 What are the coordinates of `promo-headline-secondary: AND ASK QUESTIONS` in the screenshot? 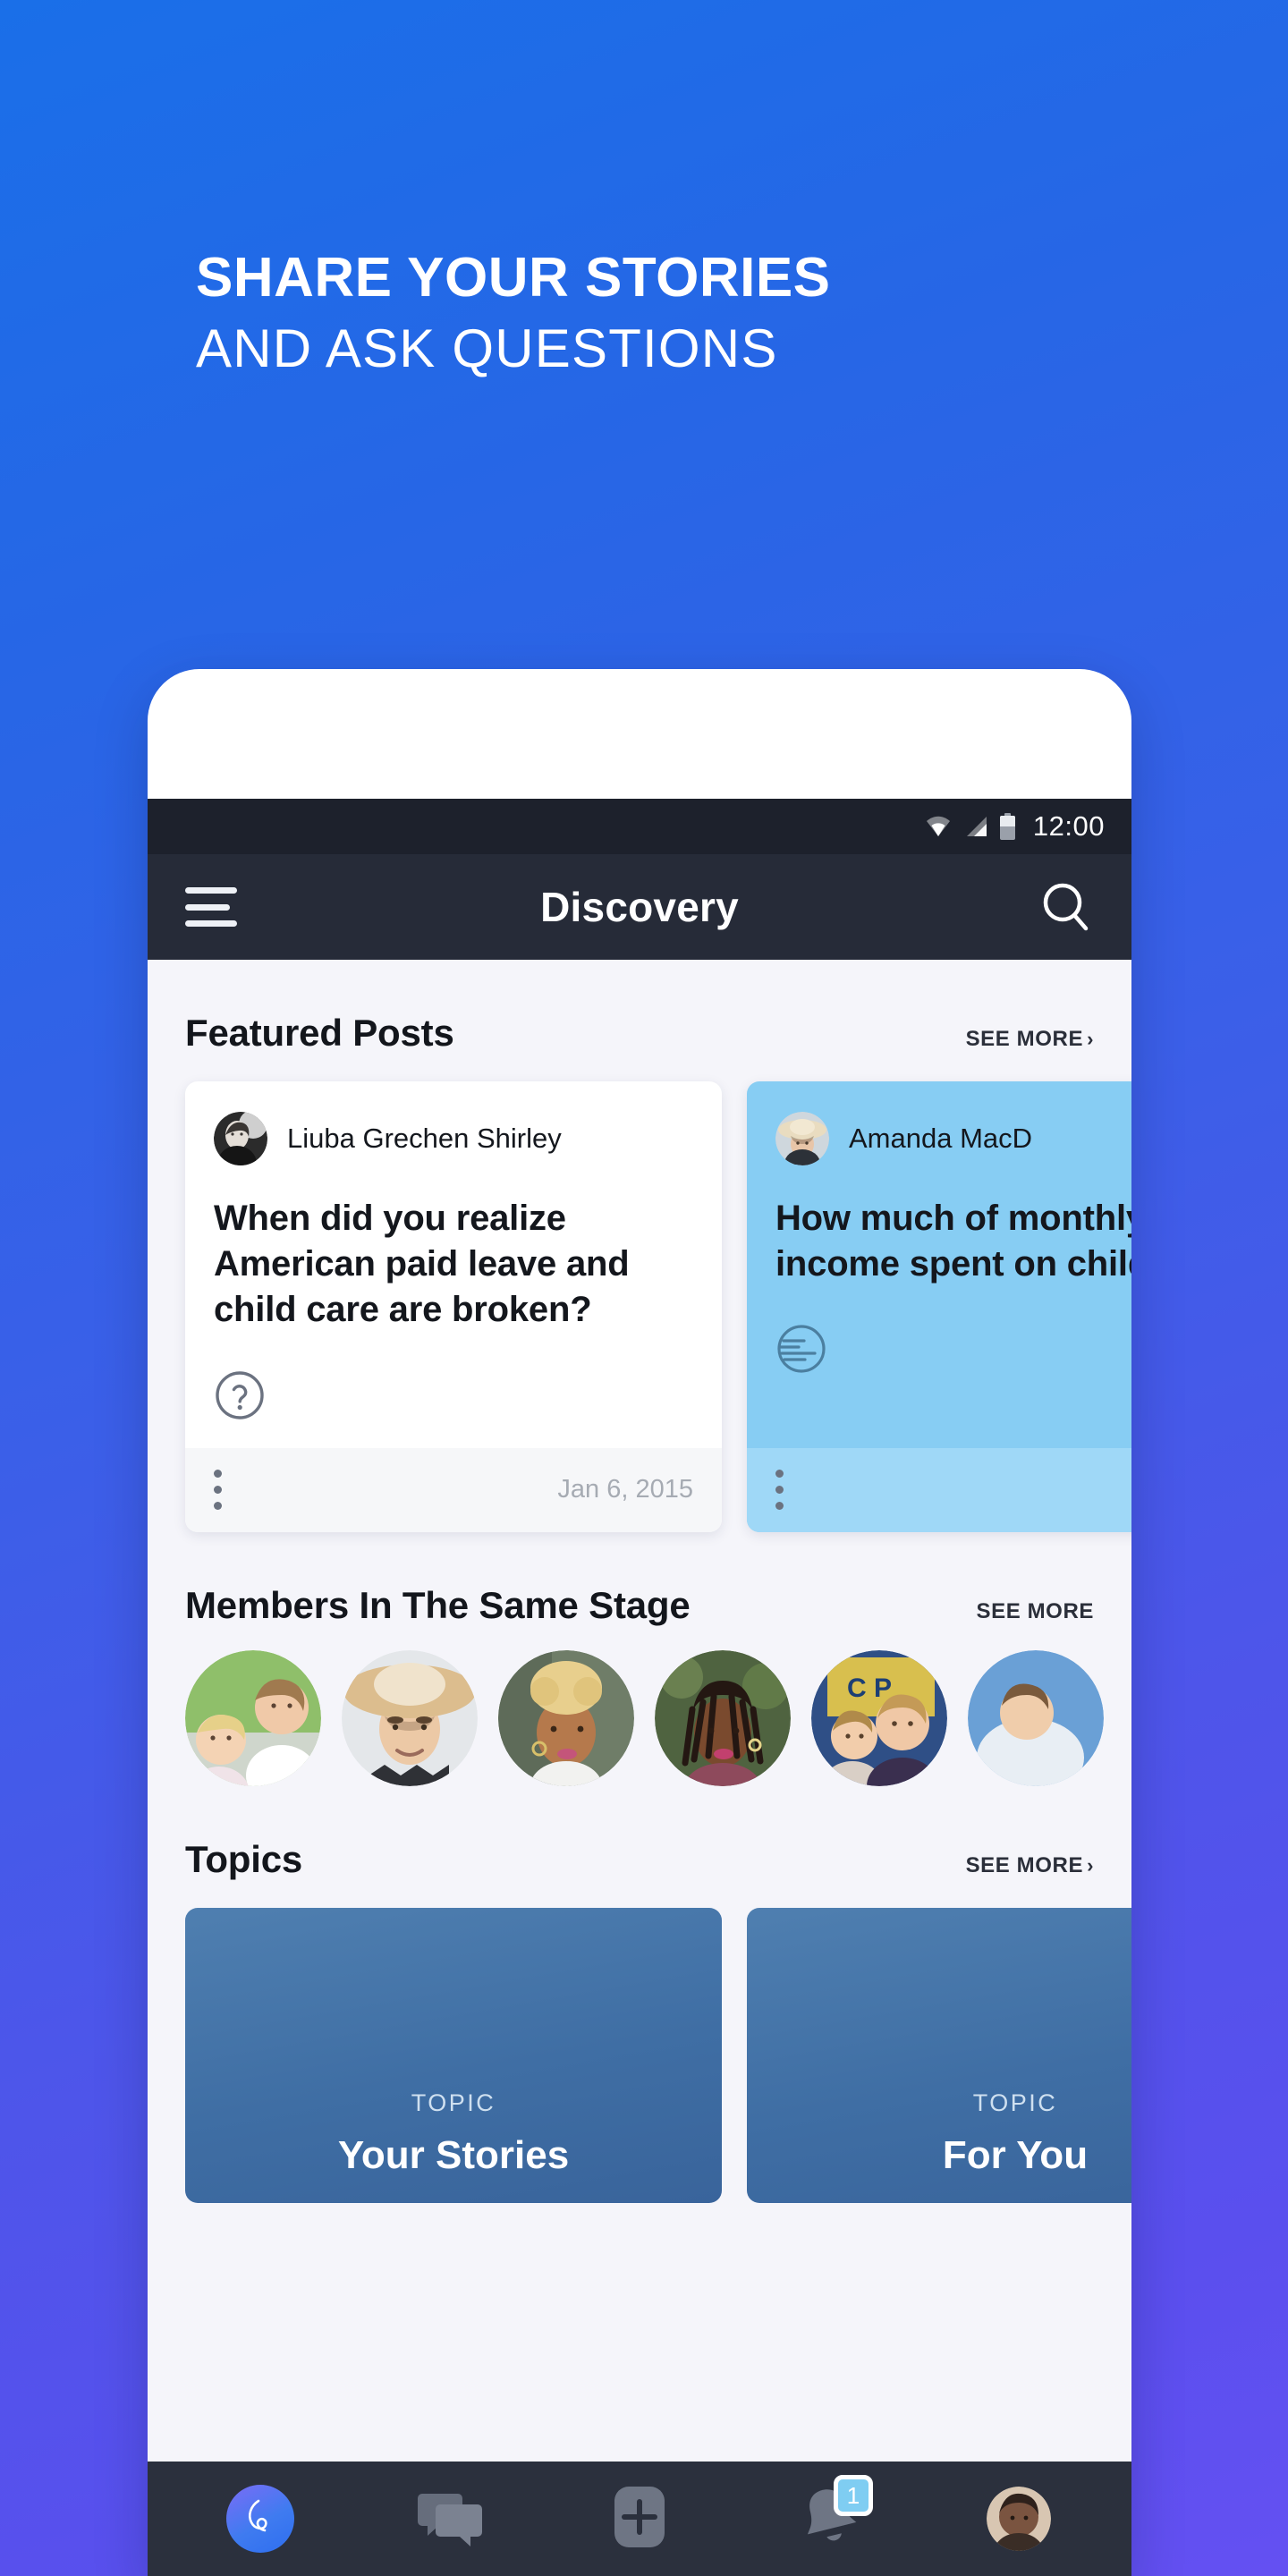 It's located at (487, 348).